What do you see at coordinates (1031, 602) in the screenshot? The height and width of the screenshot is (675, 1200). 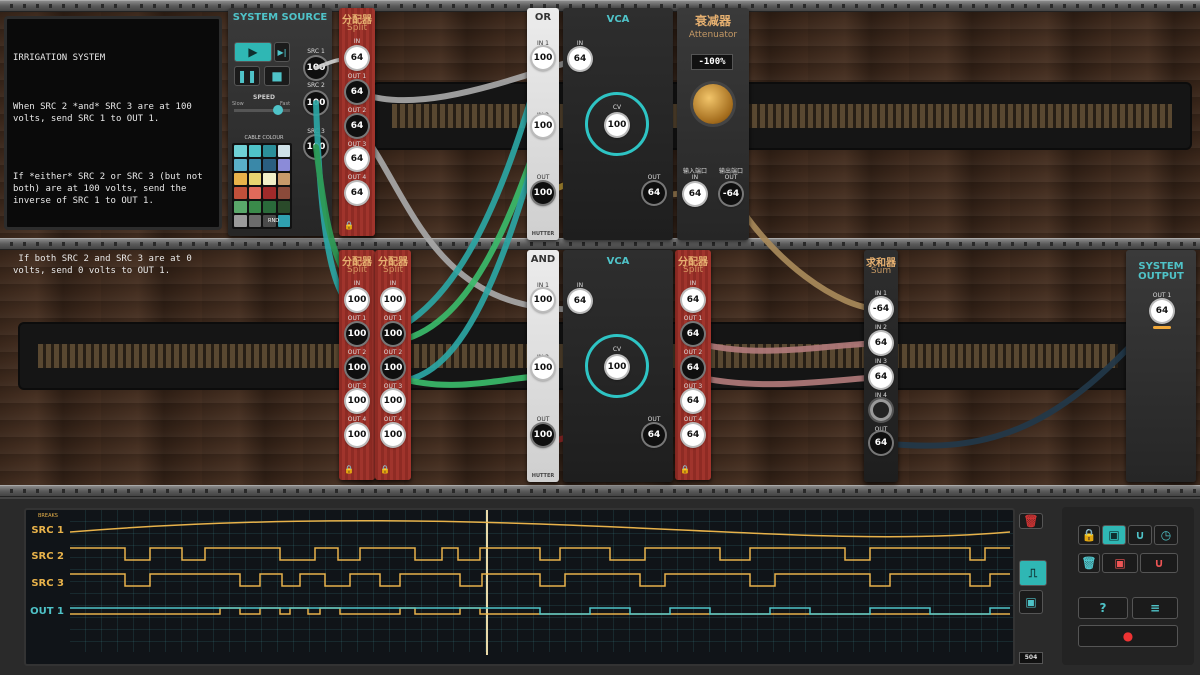 I see `module-view-button: ▣` at bounding box center [1031, 602].